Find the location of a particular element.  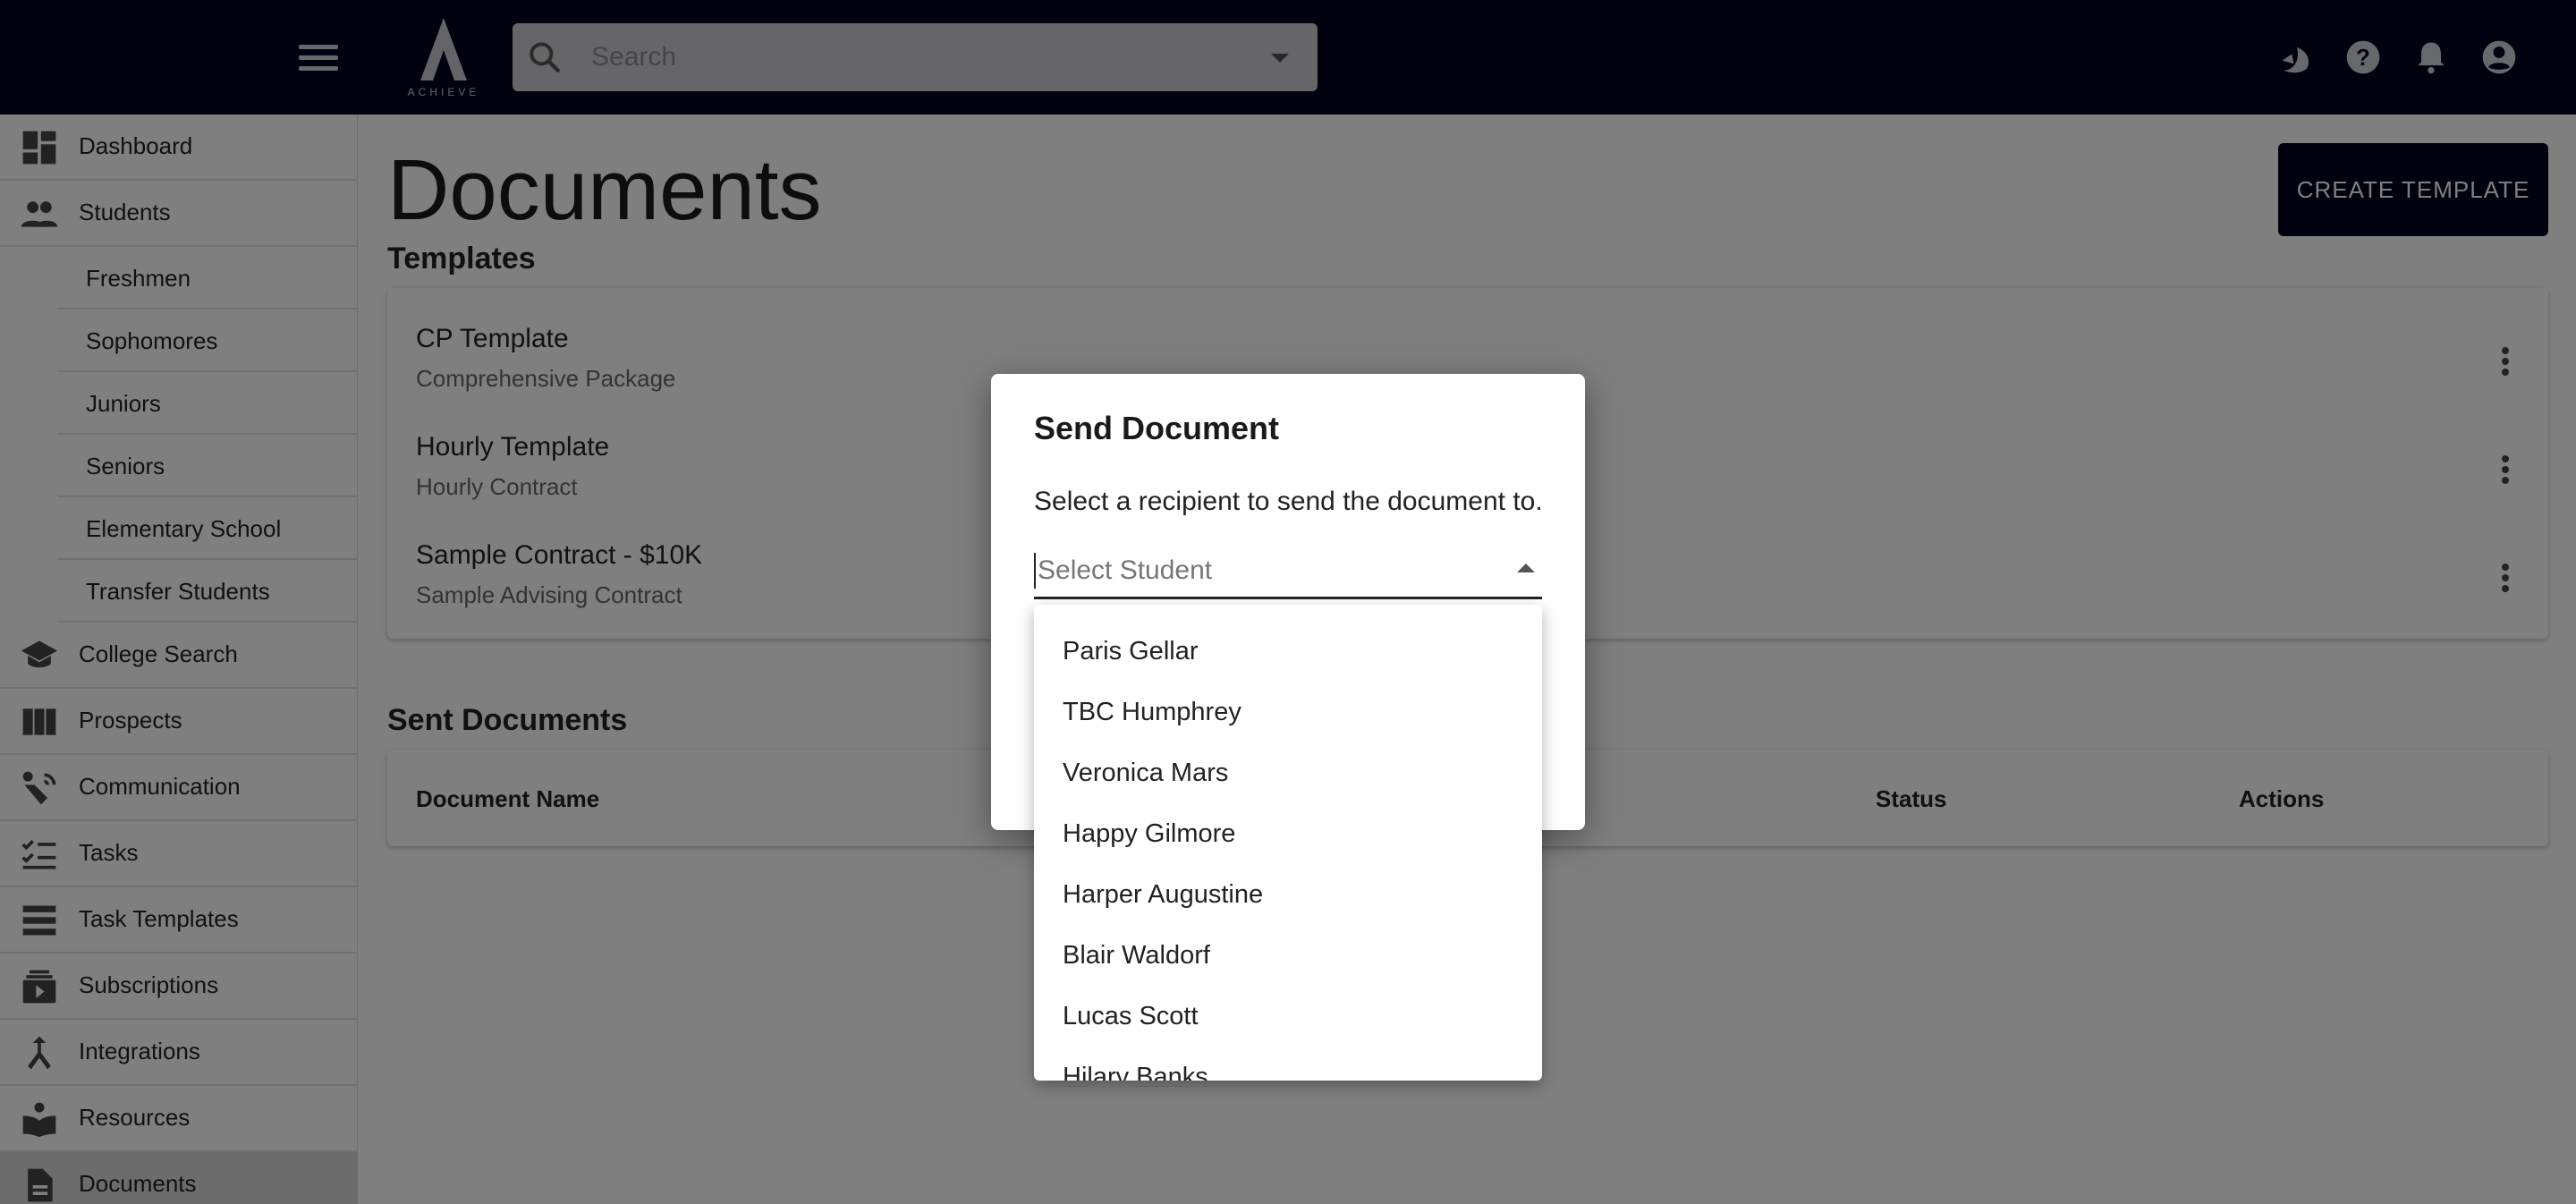

option-label: Hilary Banks is located at coordinates (1135, 1072).